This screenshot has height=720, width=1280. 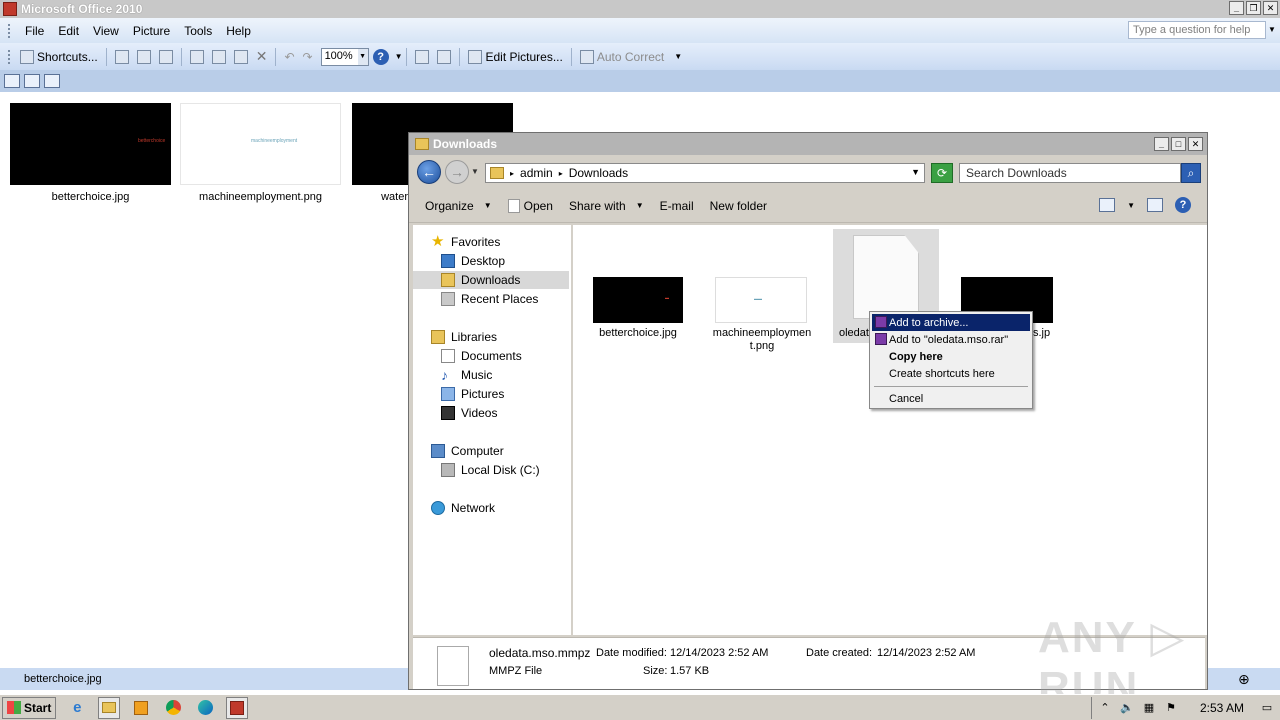 What do you see at coordinates (77, 708) in the screenshot?
I see `taskbar-ie-icon: e` at bounding box center [77, 708].